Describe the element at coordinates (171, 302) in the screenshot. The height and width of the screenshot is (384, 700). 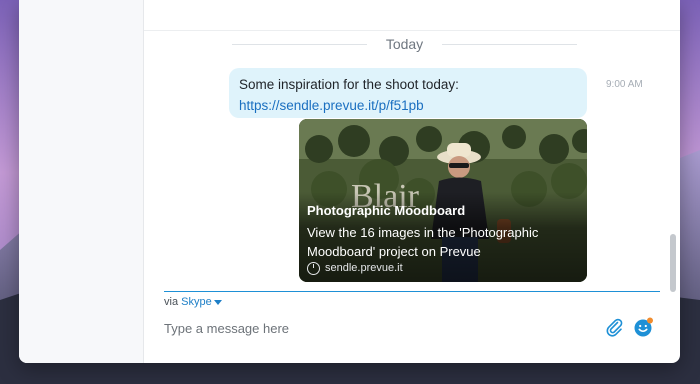
I see `via-label: via` at that location.